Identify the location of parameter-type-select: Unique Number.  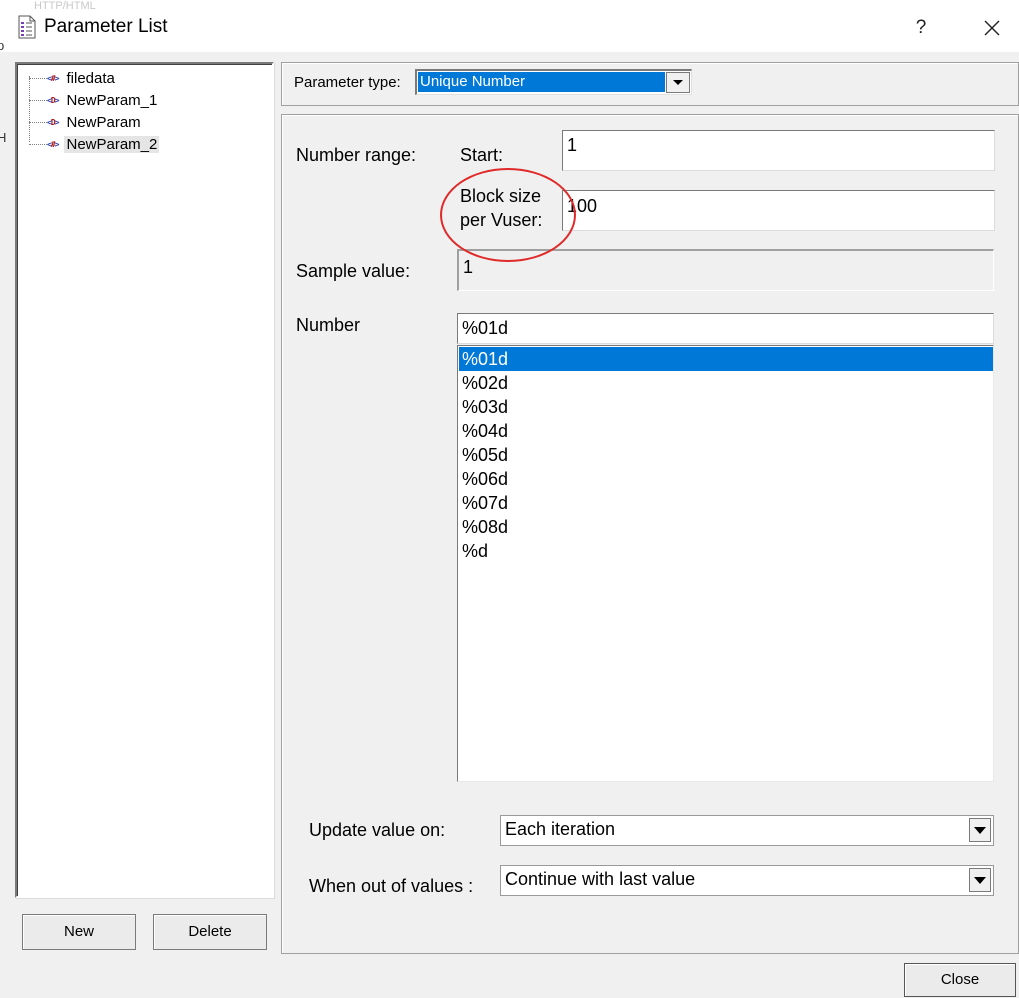
(553, 82).